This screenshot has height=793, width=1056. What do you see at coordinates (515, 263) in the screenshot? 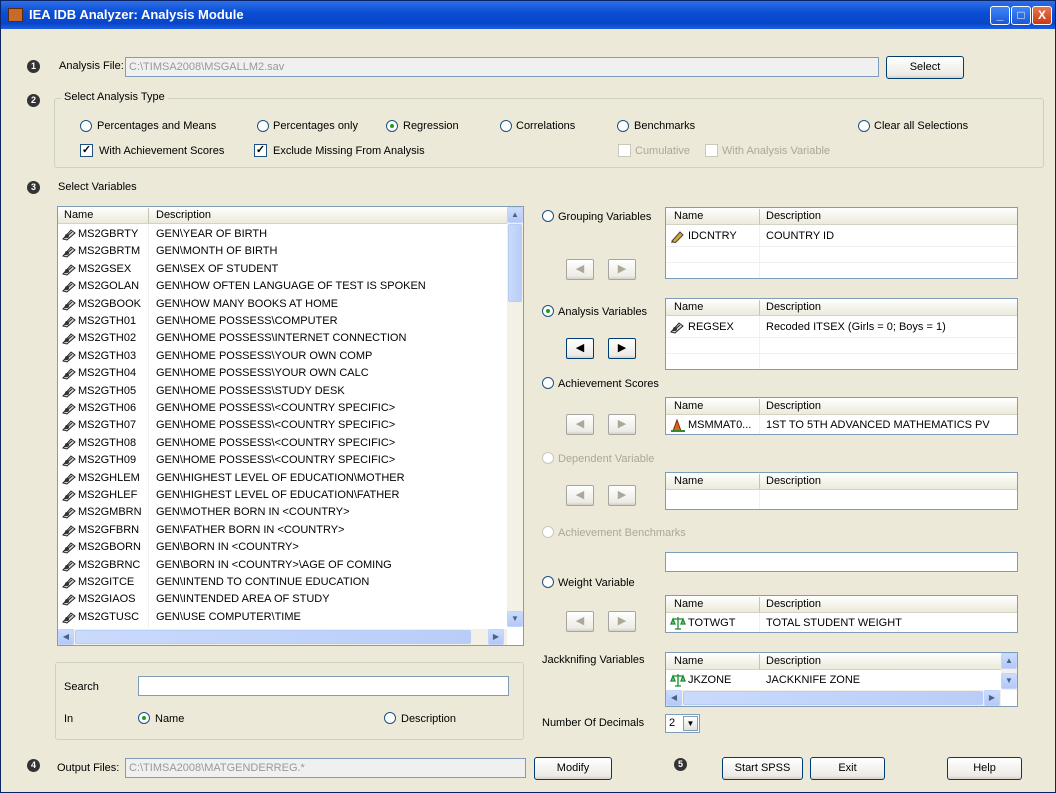
I see `vscroll-thumb` at bounding box center [515, 263].